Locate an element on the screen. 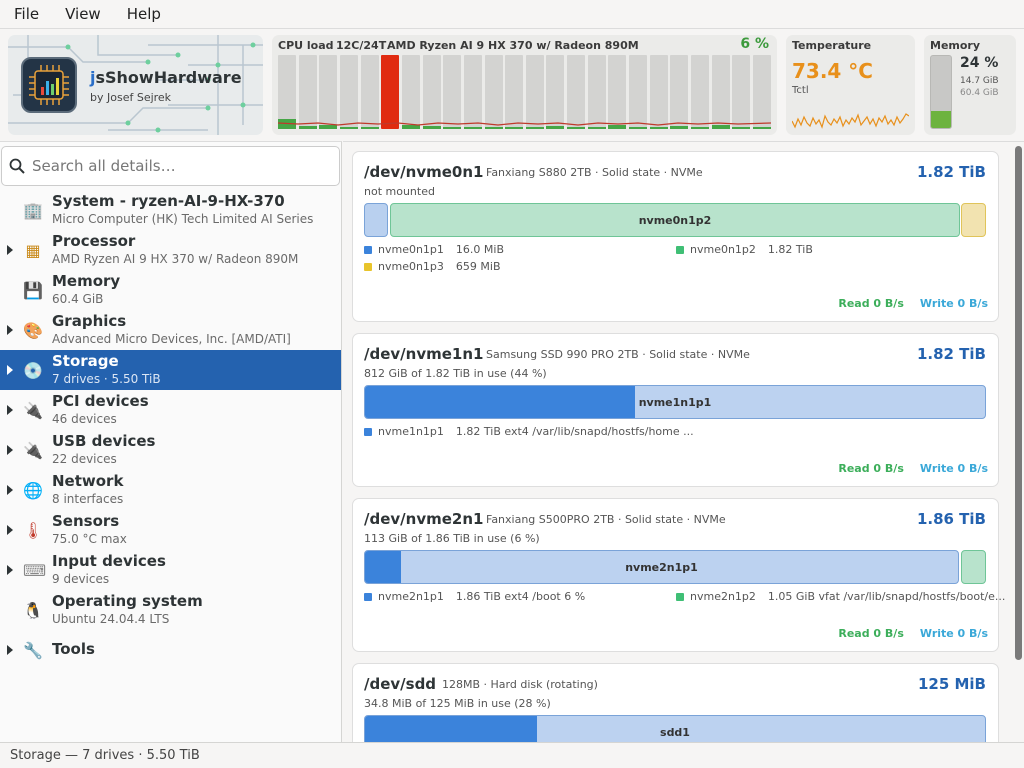  penguin-icon: 🐧 is located at coordinates (33, 610).